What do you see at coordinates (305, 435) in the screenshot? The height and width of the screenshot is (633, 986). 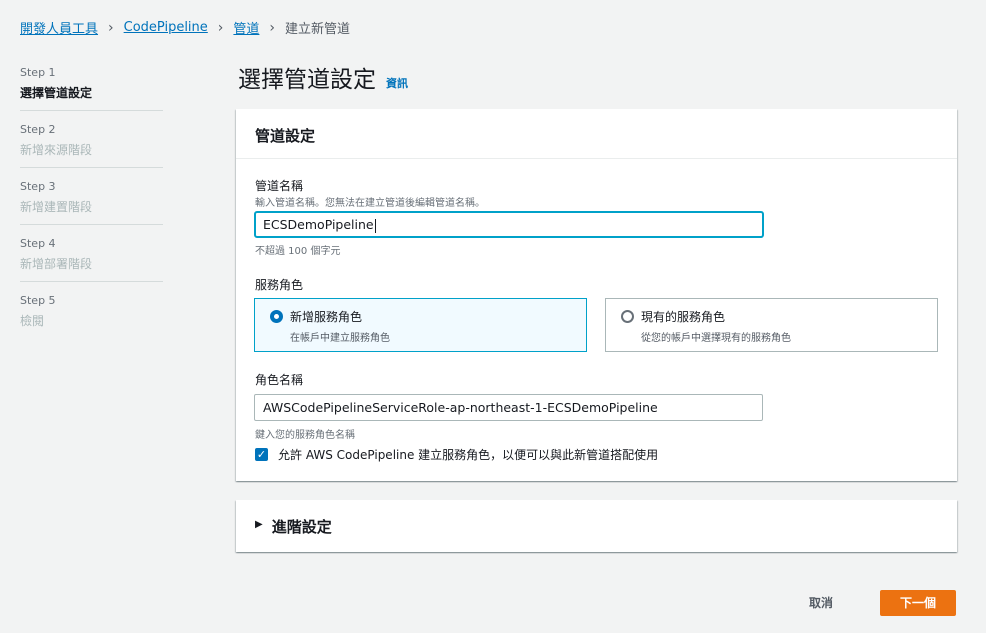 I see `role-name-description: 鍵入您的服務角色名稱` at bounding box center [305, 435].